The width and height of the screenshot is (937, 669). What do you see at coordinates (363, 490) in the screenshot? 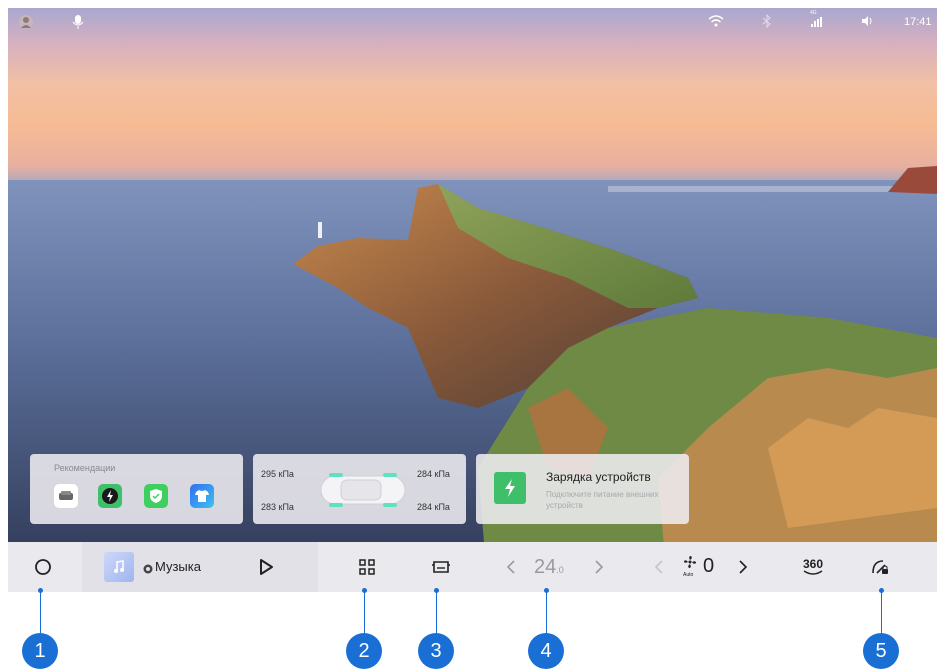
I see `car-topview-icon` at bounding box center [363, 490].